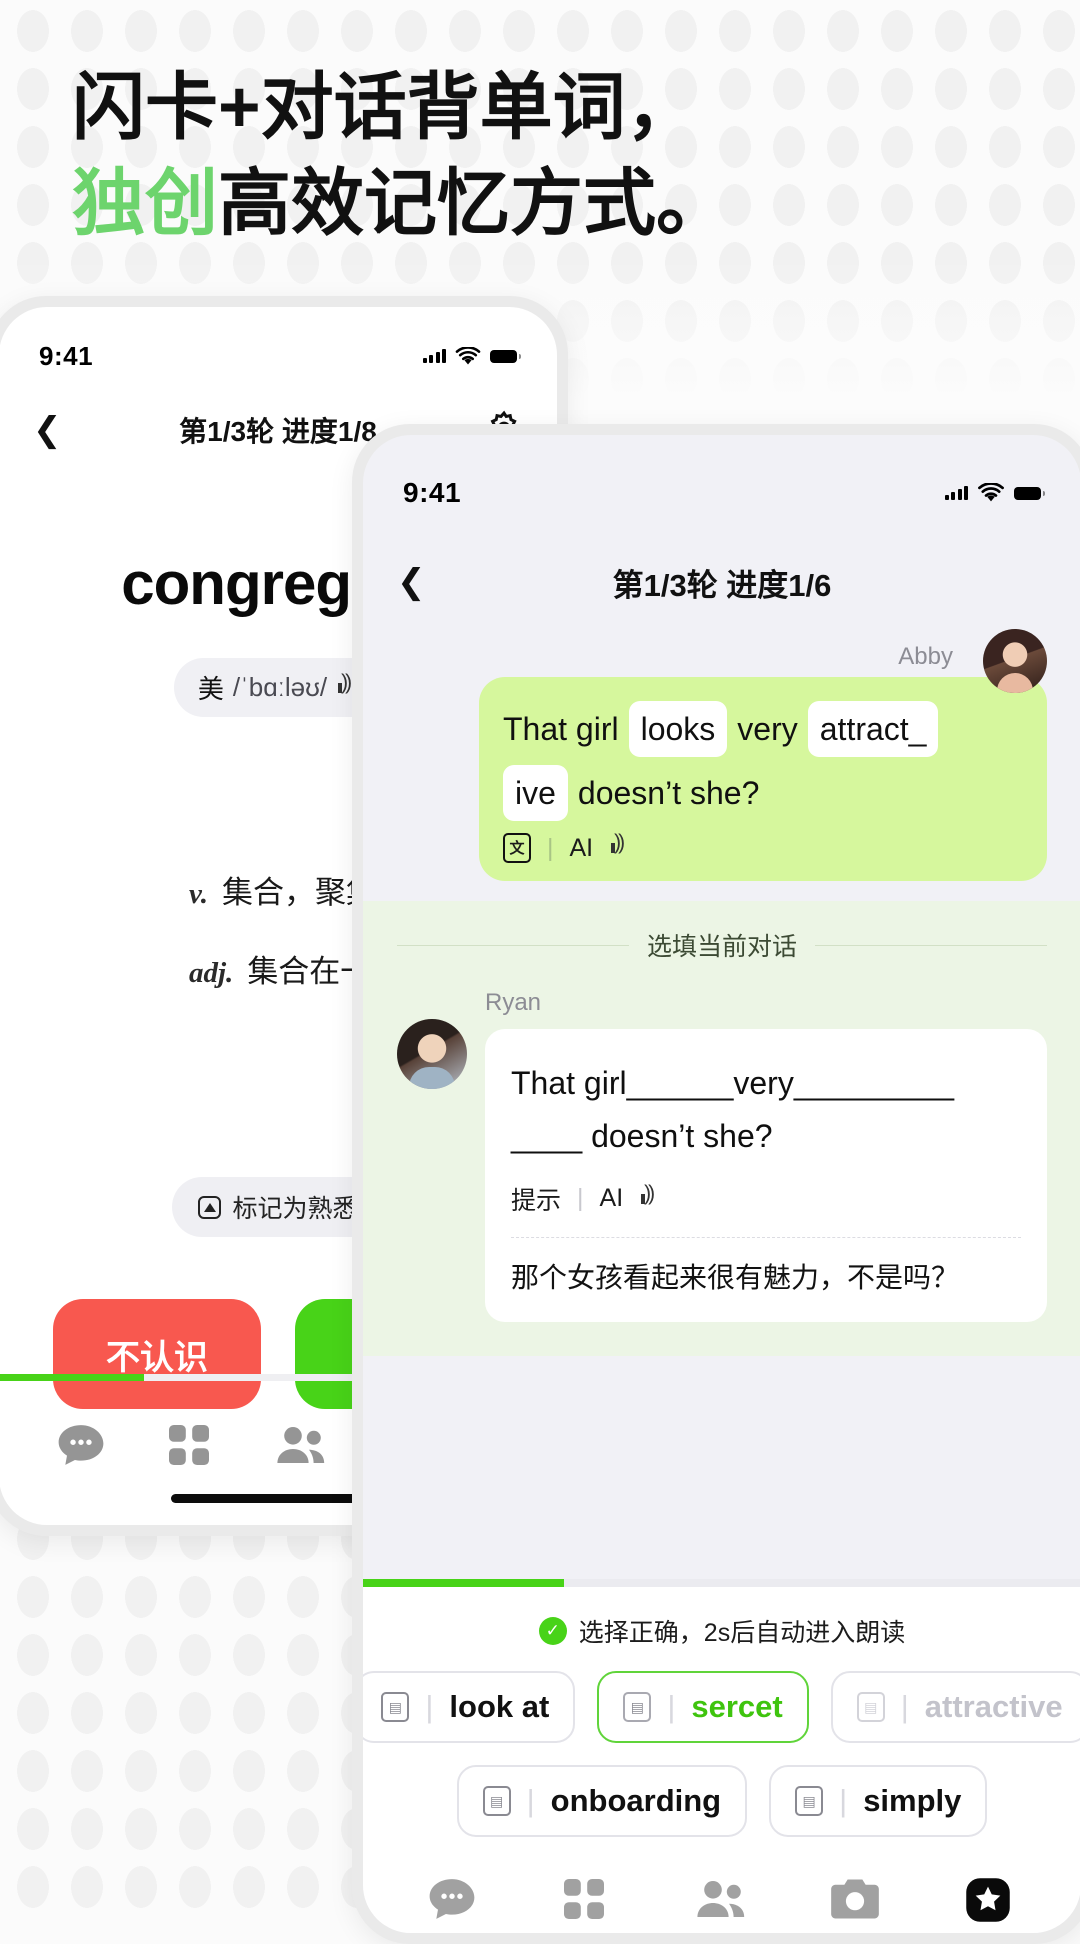  Describe the element at coordinates (582, 848) in the screenshot. I see `p2-bubble-ai-label: AI` at that location.